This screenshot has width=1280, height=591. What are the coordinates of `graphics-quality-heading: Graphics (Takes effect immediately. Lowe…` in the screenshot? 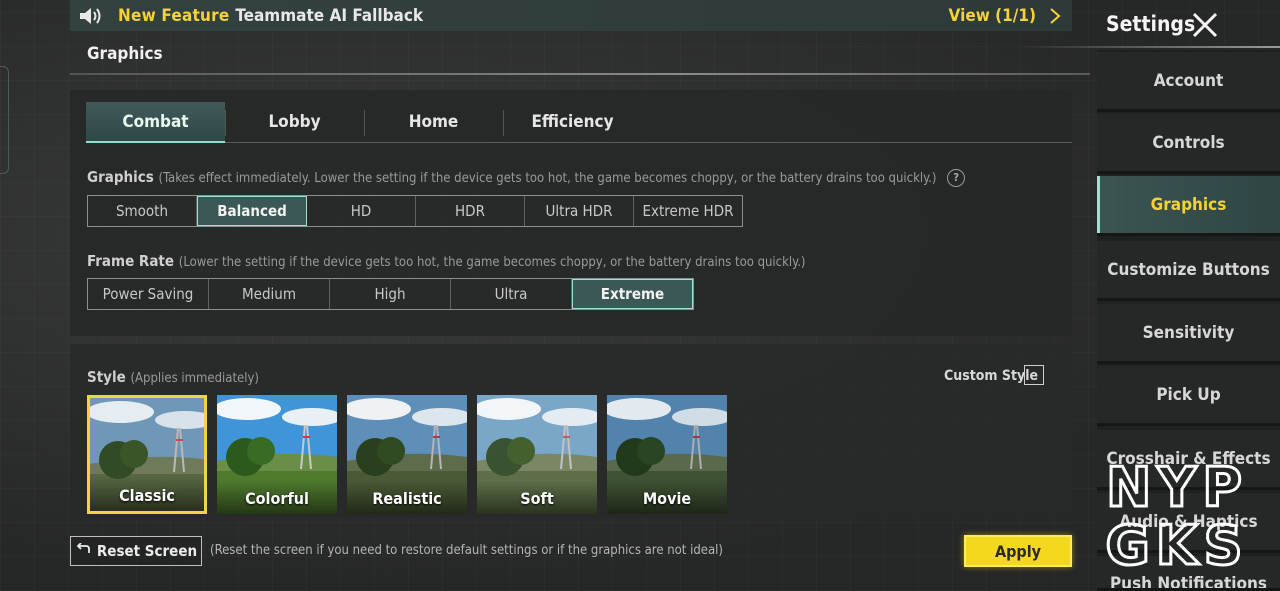 It's located at (526, 177).